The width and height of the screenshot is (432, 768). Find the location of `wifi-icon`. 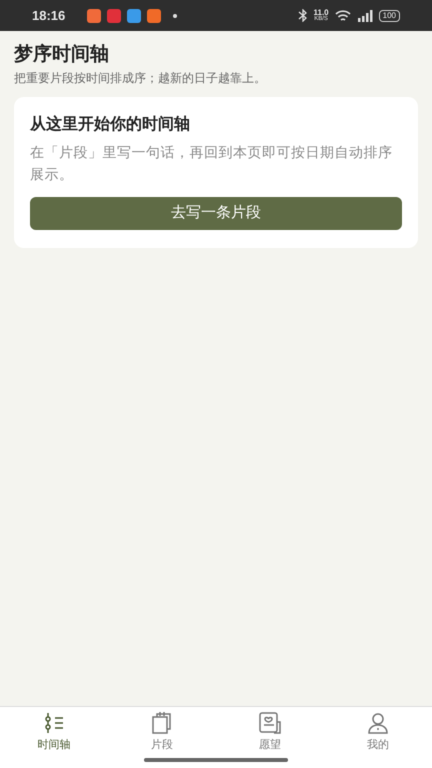

wifi-icon is located at coordinates (342, 16).